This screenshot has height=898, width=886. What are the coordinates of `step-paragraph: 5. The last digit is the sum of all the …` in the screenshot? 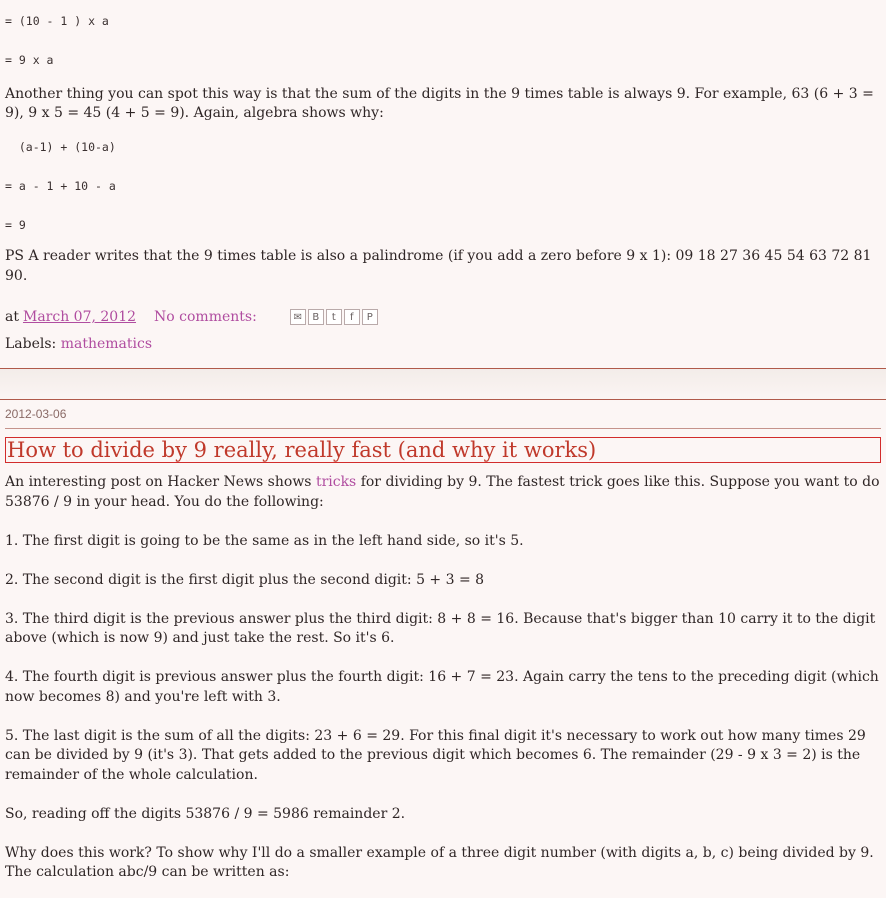 It's located at (435, 755).